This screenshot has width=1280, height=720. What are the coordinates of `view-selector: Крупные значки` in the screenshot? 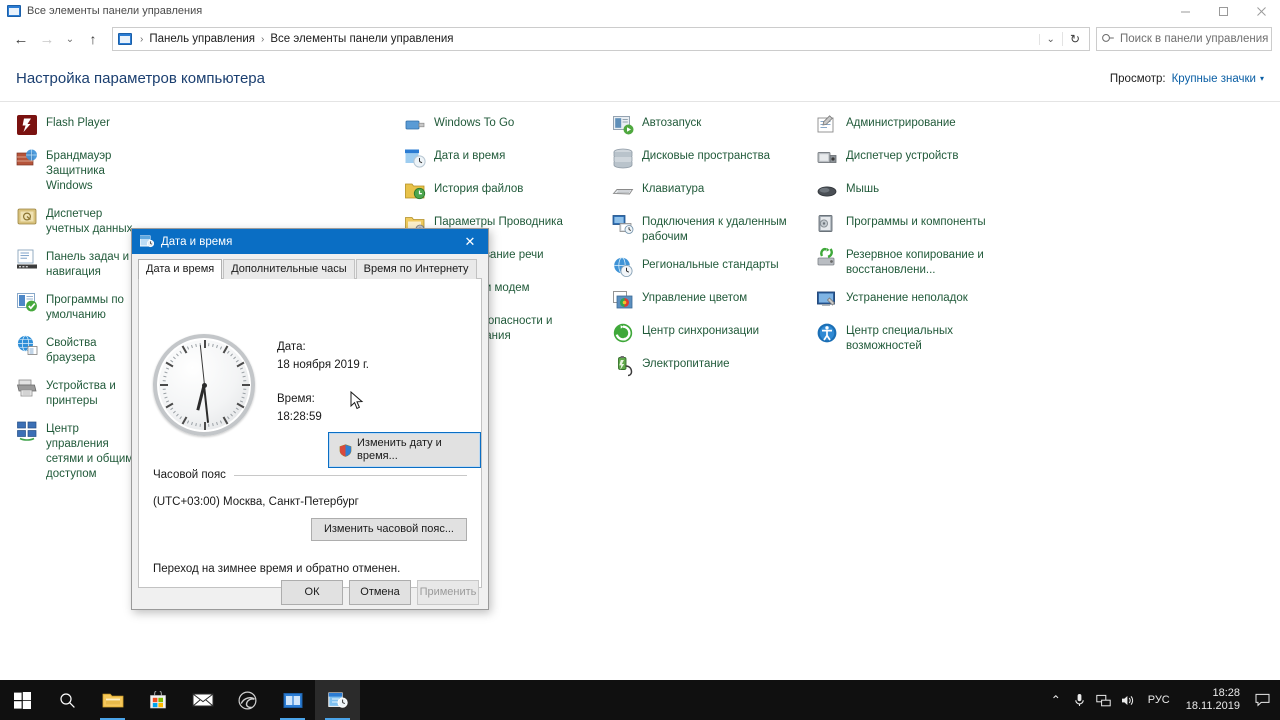 It's located at (1214, 79).